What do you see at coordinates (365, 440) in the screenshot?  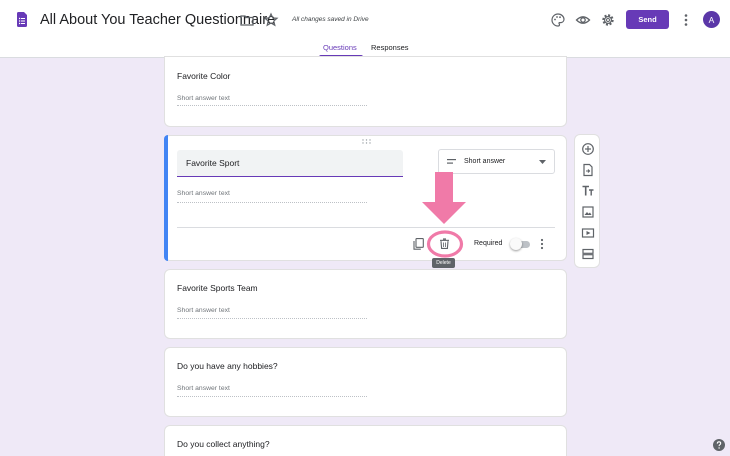 I see `question-card: Do you collect anything?` at bounding box center [365, 440].